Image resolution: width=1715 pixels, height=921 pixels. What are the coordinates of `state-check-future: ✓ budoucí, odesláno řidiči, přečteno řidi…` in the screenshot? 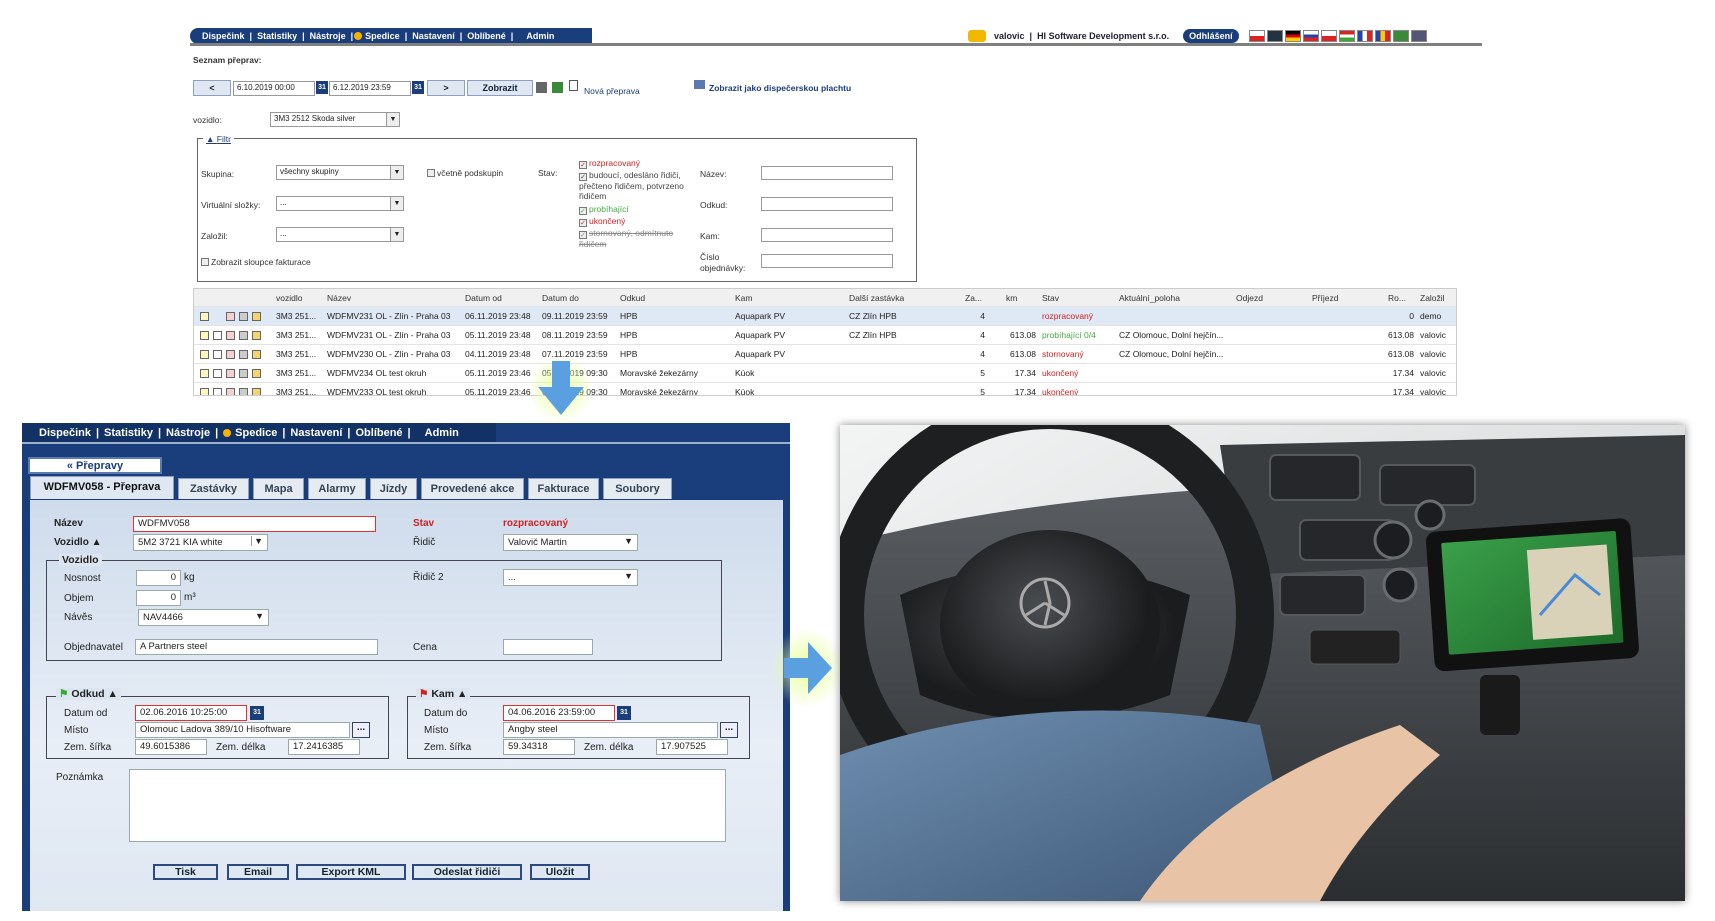 It's located at (635, 185).